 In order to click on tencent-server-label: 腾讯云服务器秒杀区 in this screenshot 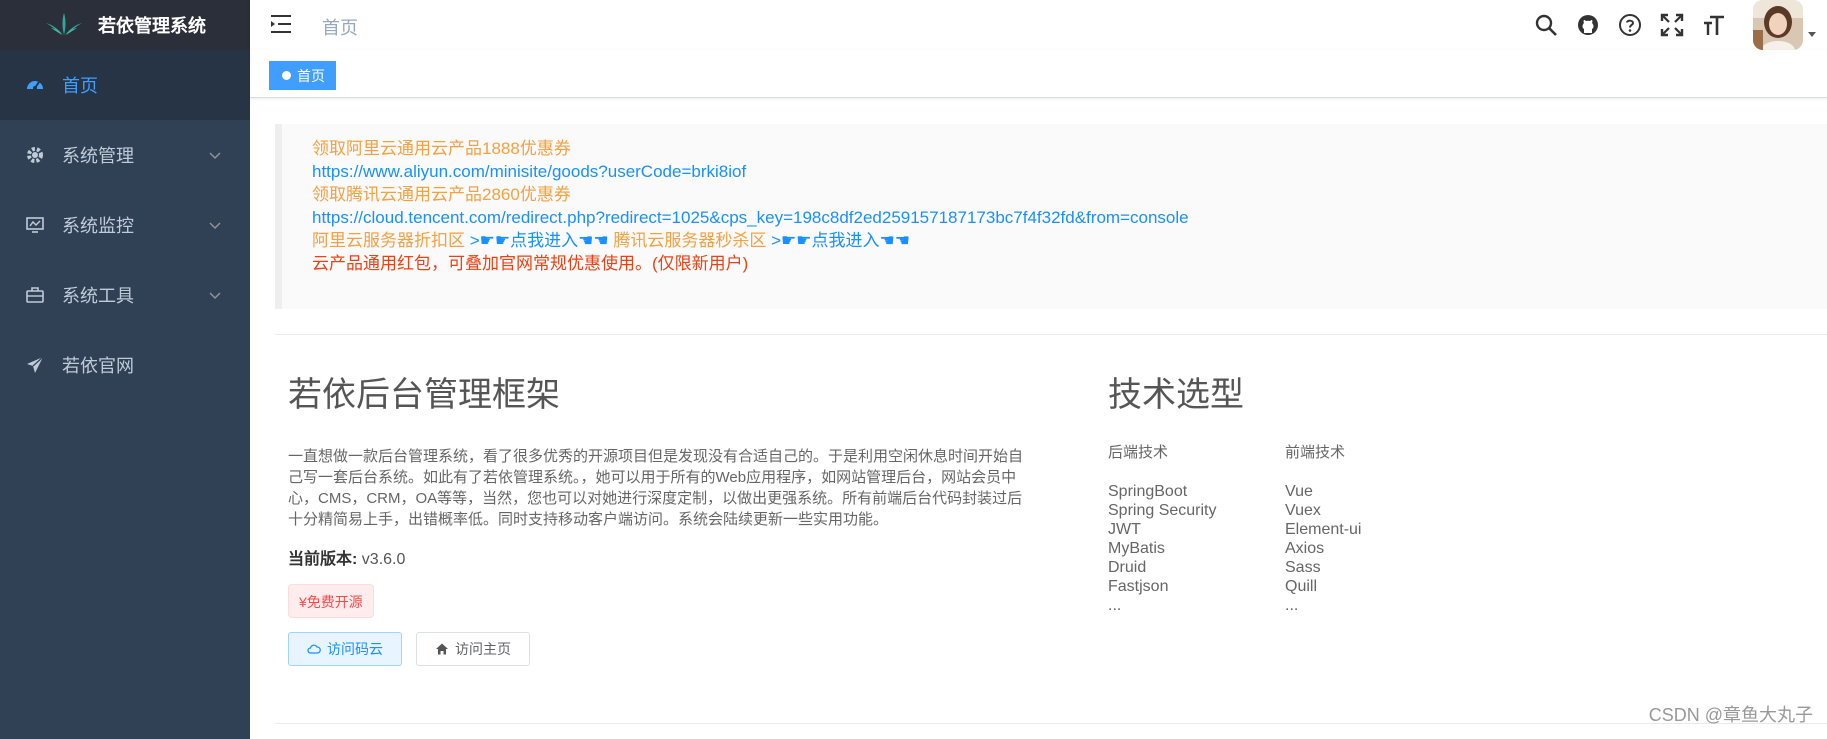, I will do `click(690, 240)`.